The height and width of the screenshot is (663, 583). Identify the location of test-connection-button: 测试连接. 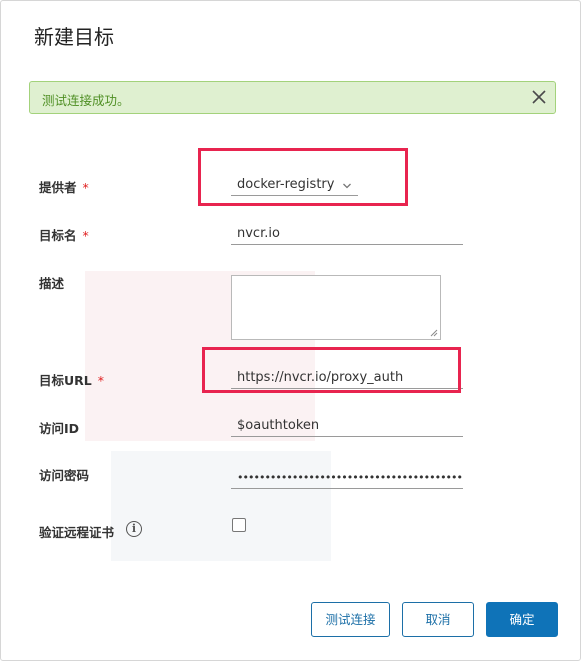
(350, 619).